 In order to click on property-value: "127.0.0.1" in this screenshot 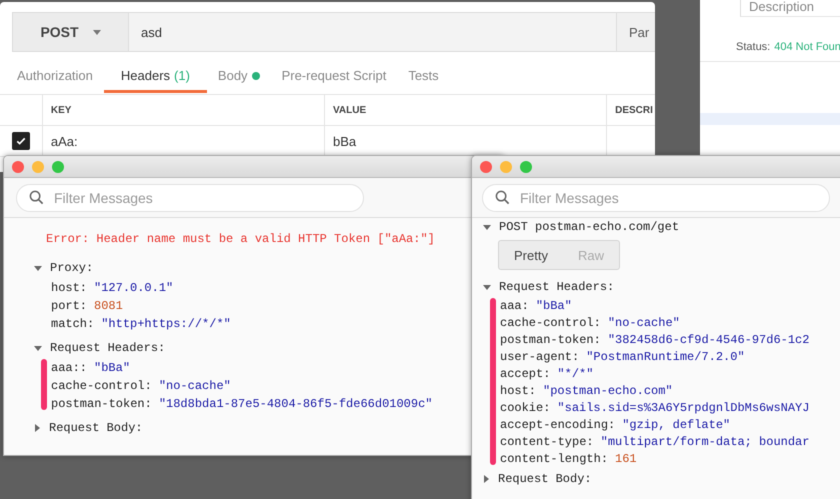, I will do `click(134, 288)`.